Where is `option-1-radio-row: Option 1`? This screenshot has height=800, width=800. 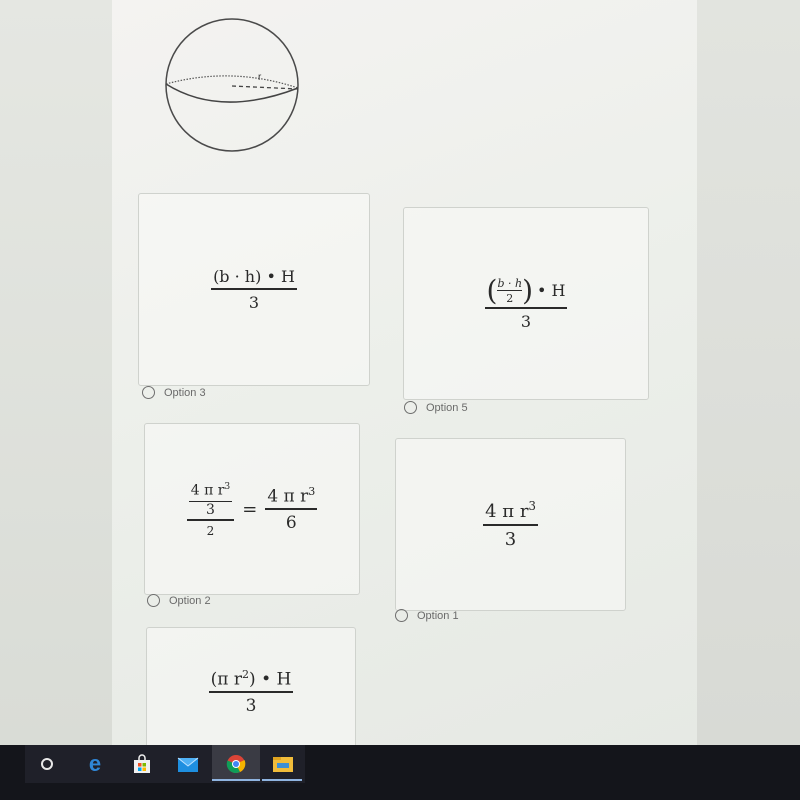 option-1-radio-row: Option 1 is located at coordinates (427, 615).